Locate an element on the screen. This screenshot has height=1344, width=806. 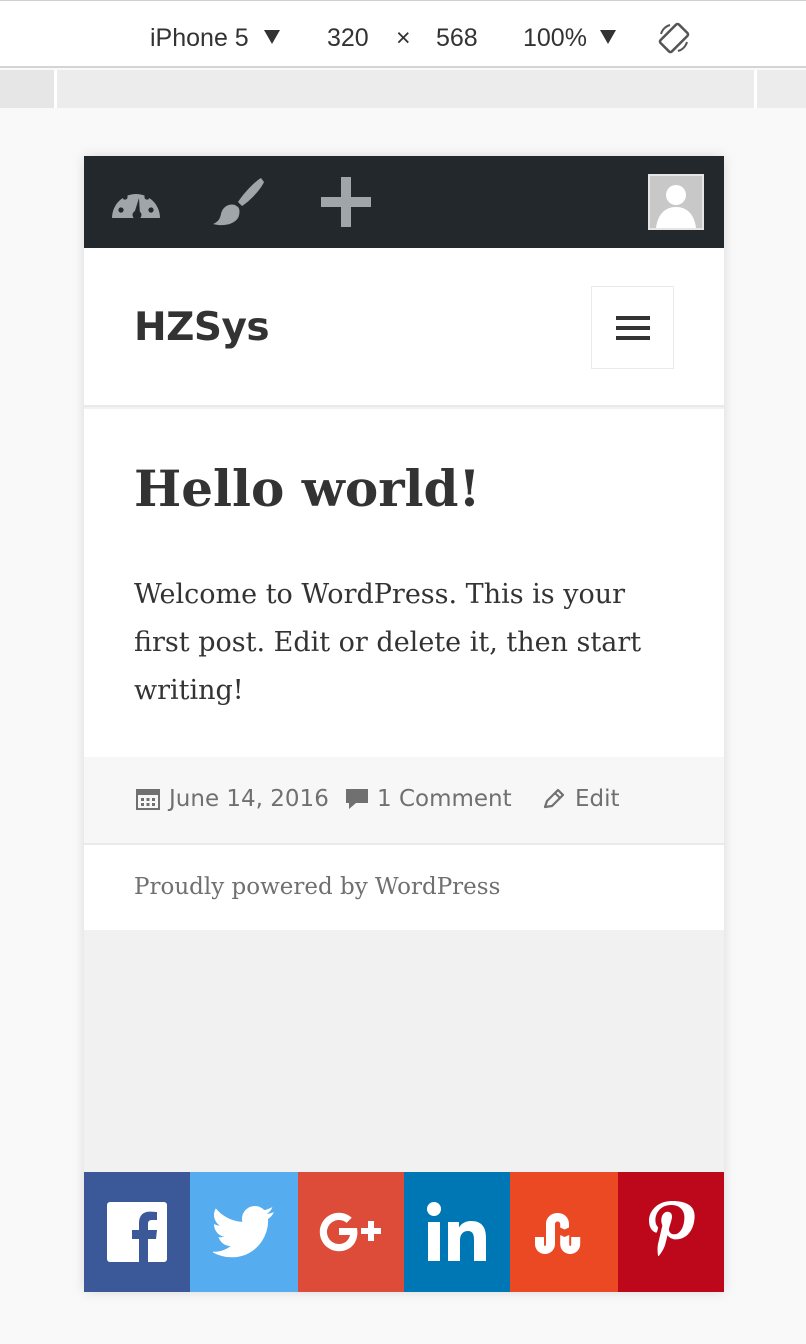
share-twitter-button is located at coordinates (244, 1232).